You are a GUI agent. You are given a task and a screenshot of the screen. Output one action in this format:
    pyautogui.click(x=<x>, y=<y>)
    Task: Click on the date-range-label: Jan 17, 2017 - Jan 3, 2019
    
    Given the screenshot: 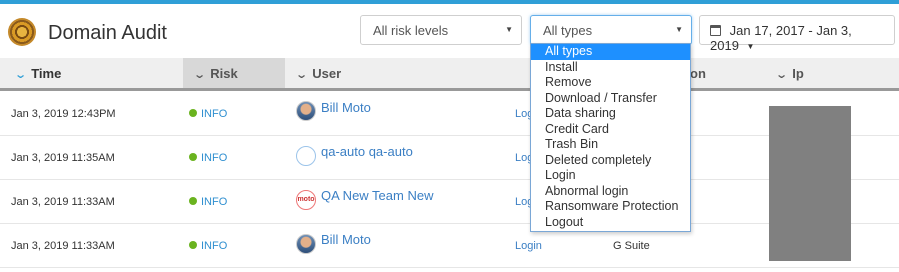 What is the action you would take?
    pyautogui.click(x=781, y=38)
    